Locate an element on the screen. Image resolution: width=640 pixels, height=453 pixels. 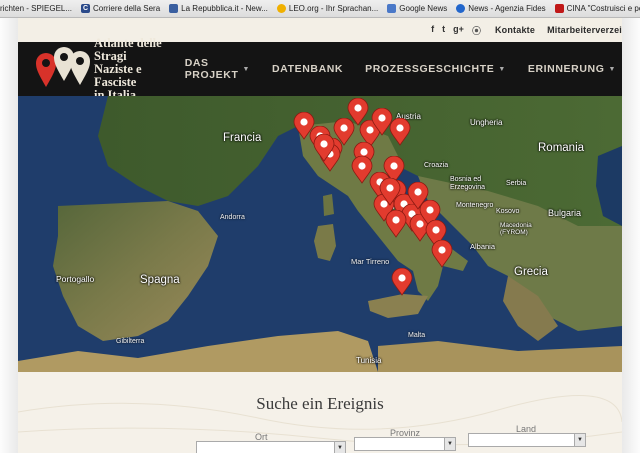
nav-label: DAS PROJEKT is located at coordinates (211, 69).